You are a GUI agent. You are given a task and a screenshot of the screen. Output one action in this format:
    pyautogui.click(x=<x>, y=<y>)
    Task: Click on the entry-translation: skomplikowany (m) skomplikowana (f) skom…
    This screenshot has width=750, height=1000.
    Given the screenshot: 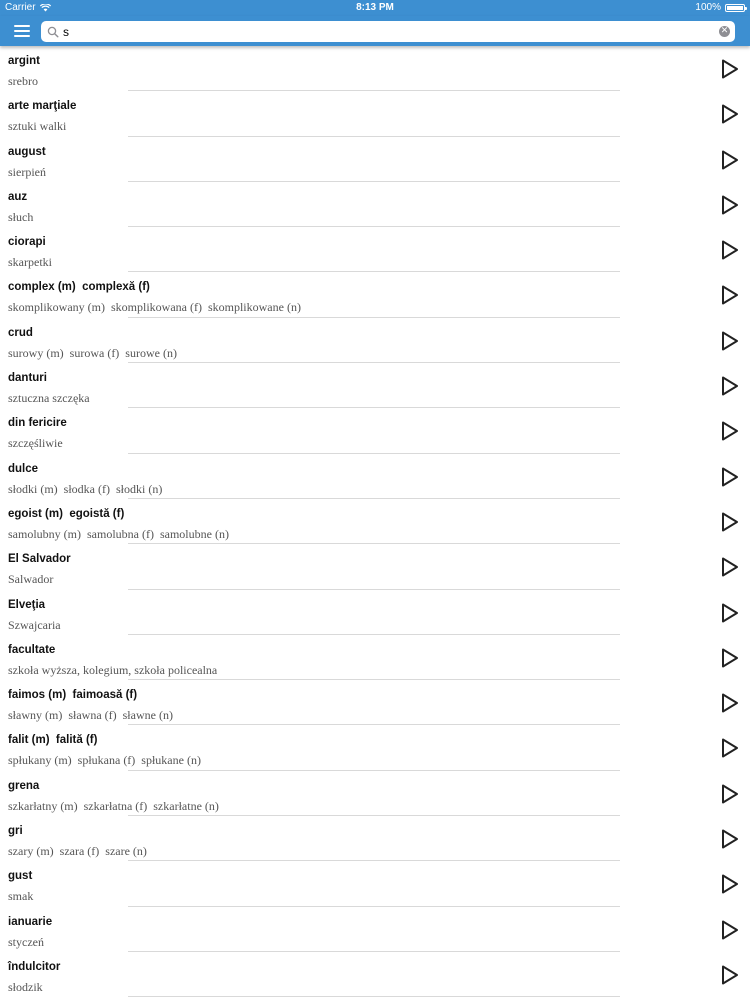 What is the action you would take?
    pyautogui.click(x=154, y=307)
    